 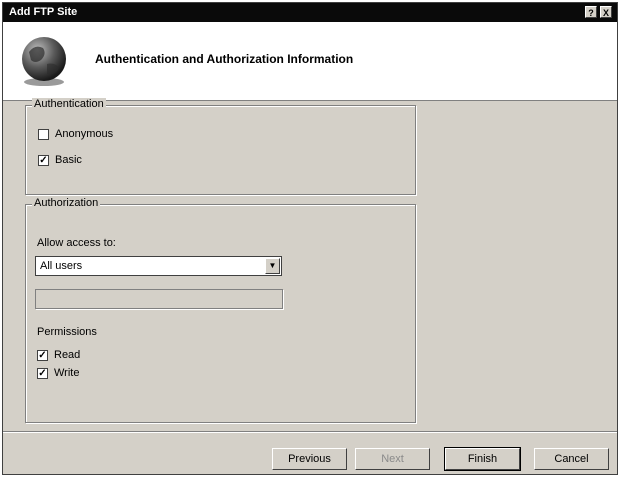 What do you see at coordinates (61, 266) in the screenshot?
I see `allow-access-value: All users` at bounding box center [61, 266].